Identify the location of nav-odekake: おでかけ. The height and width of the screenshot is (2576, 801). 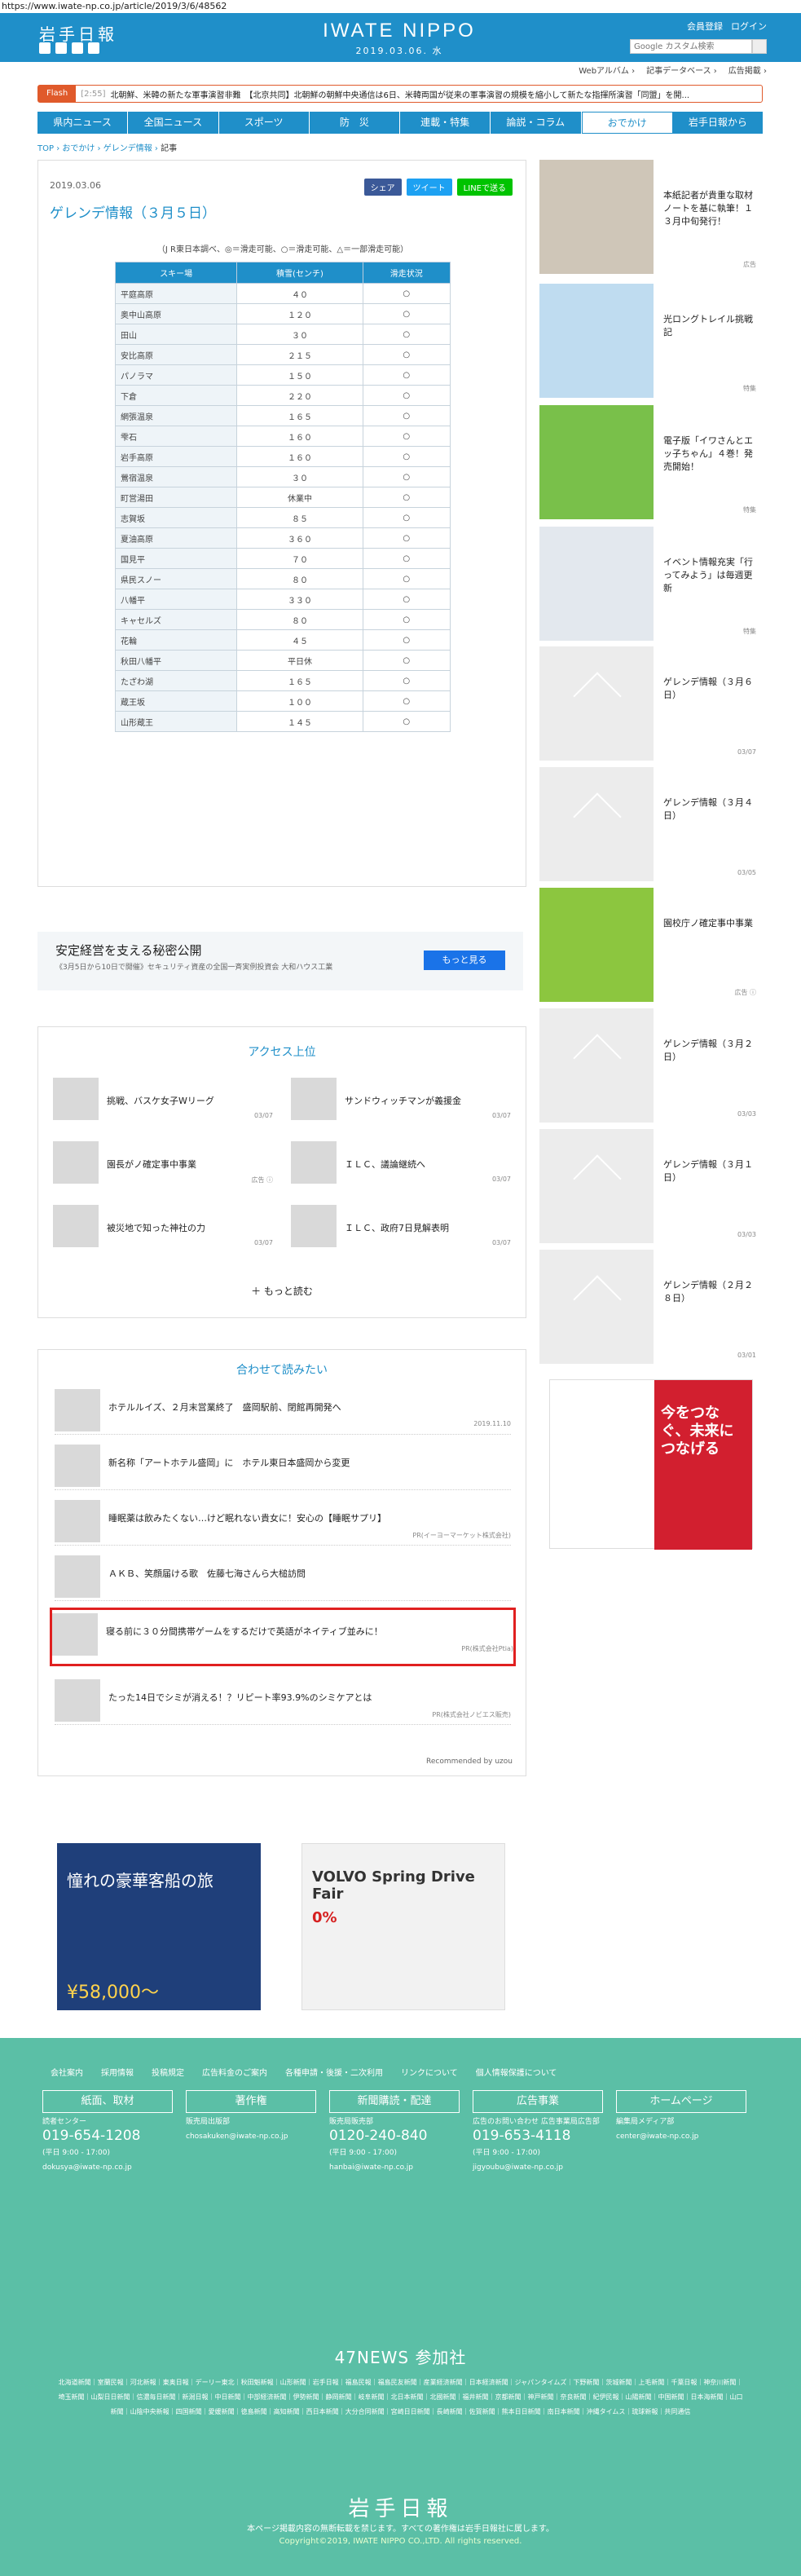
(627, 123).